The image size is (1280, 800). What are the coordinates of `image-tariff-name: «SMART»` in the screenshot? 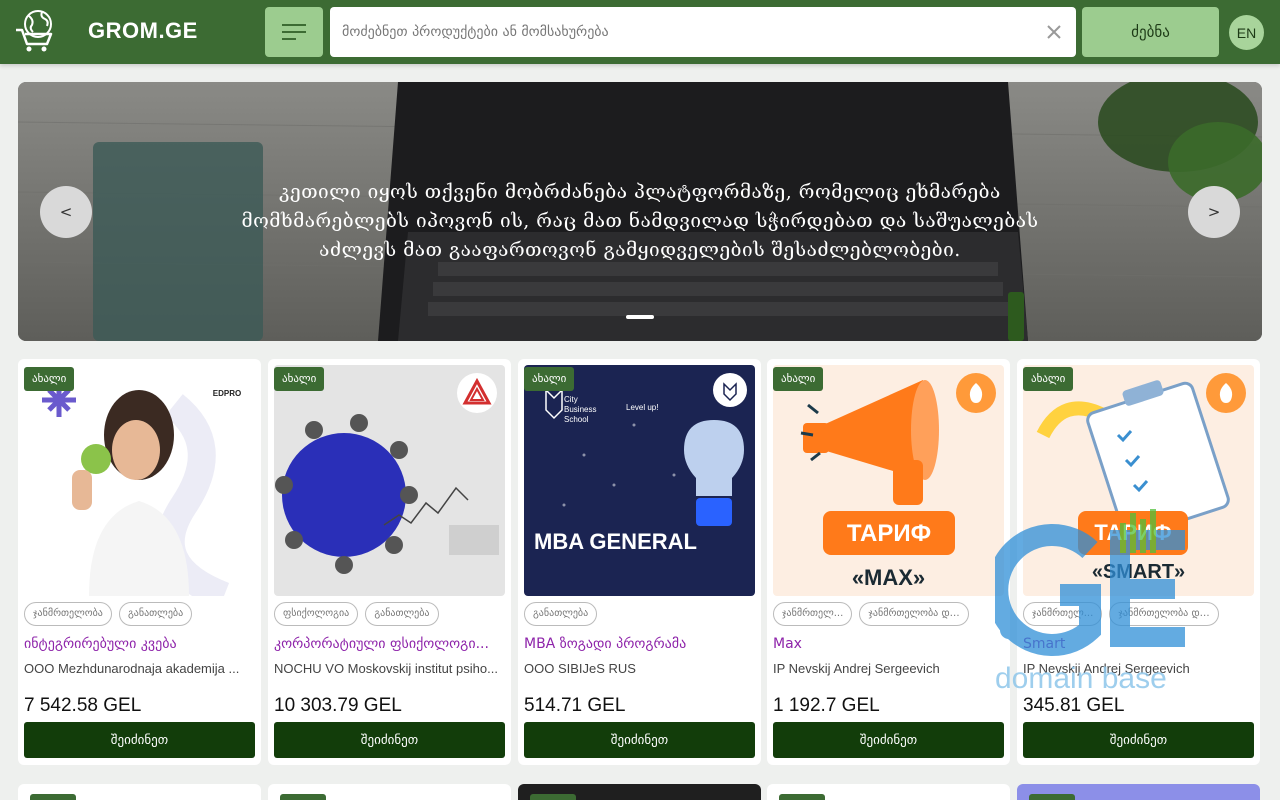 It's located at (1138, 572).